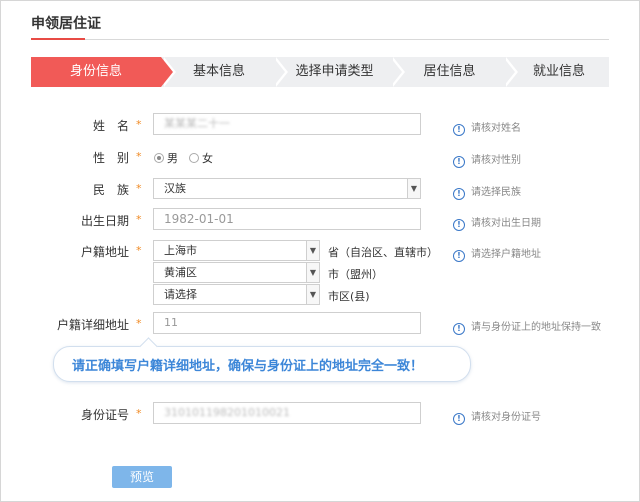 Image resolution: width=640 pixels, height=502 pixels. I want to click on step-label: 选择申请类型, so click(334, 71).